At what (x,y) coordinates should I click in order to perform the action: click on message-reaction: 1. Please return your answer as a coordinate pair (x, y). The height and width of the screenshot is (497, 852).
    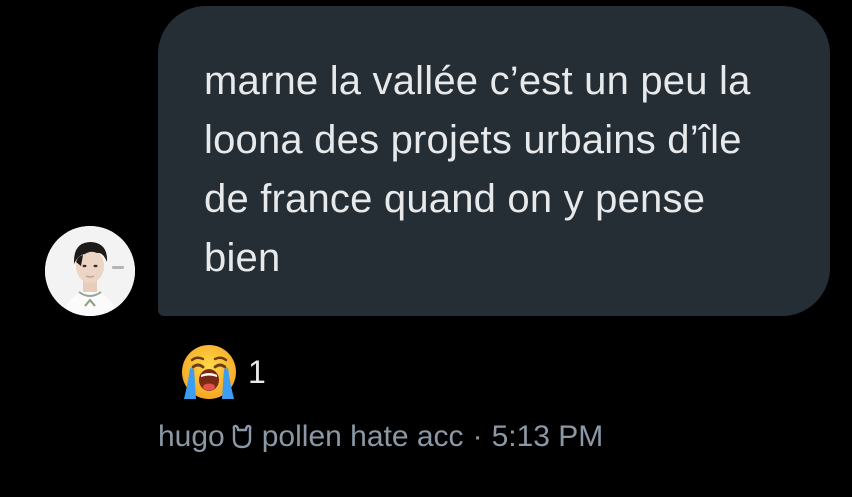
    Looking at the image, I should click on (223, 372).